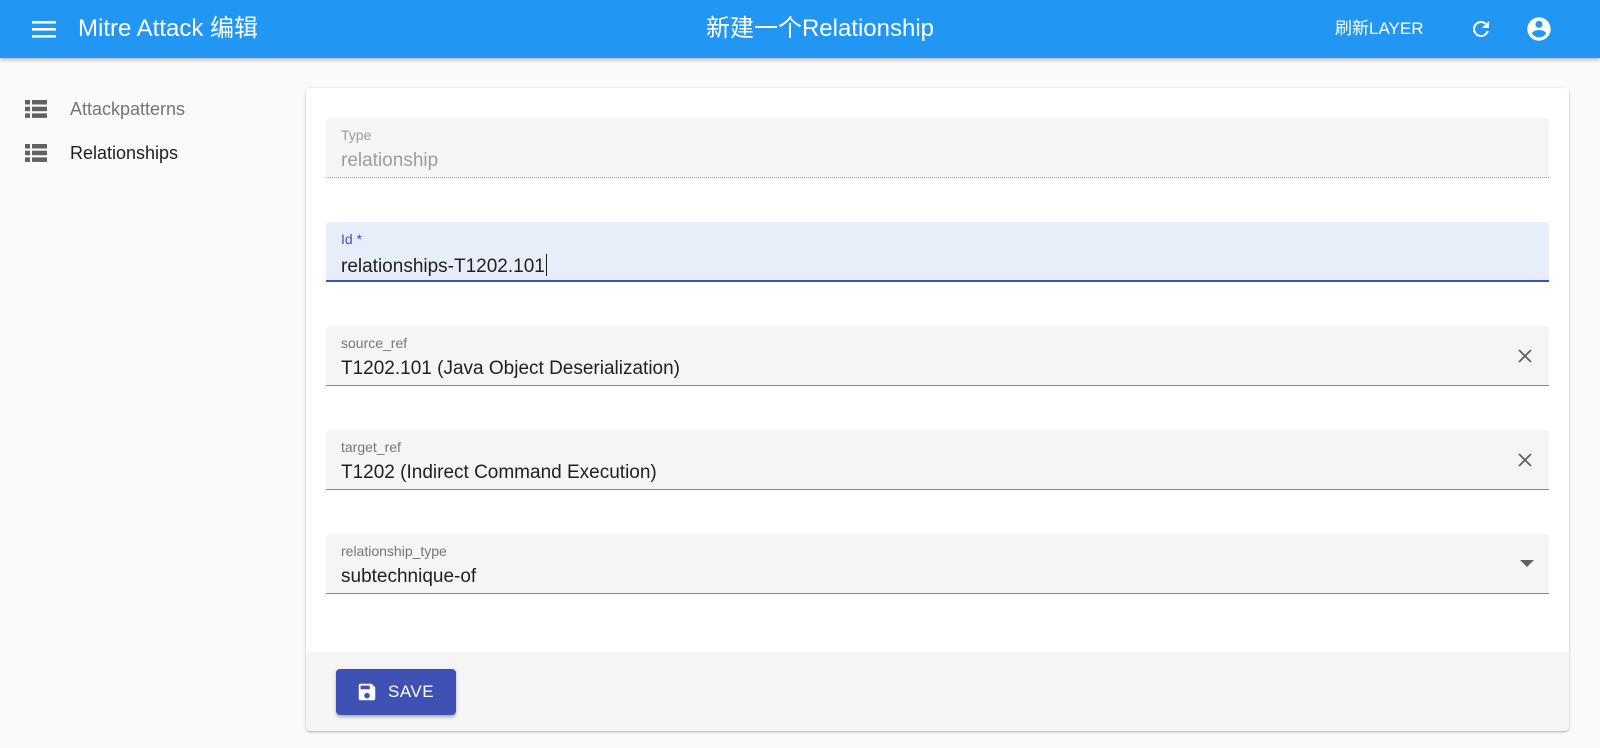  What do you see at coordinates (820, 28) in the screenshot?
I see `page-title: 新建一个Relationship` at bounding box center [820, 28].